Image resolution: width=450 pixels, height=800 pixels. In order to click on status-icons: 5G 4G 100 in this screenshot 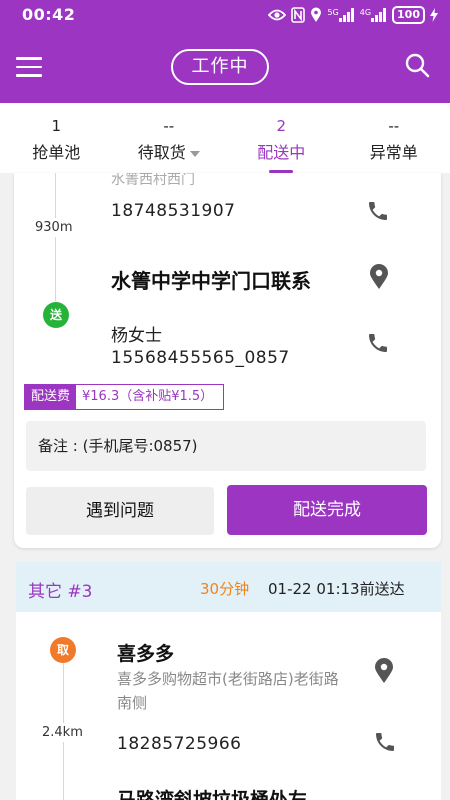, I will do `click(353, 15)`.